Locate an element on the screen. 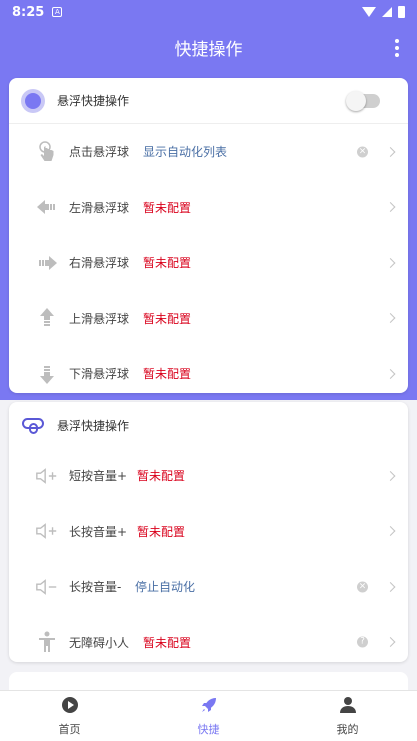 The height and width of the screenshot is (741, 417). row-label: 无障碍小人 is located at coordinates (99, 642).